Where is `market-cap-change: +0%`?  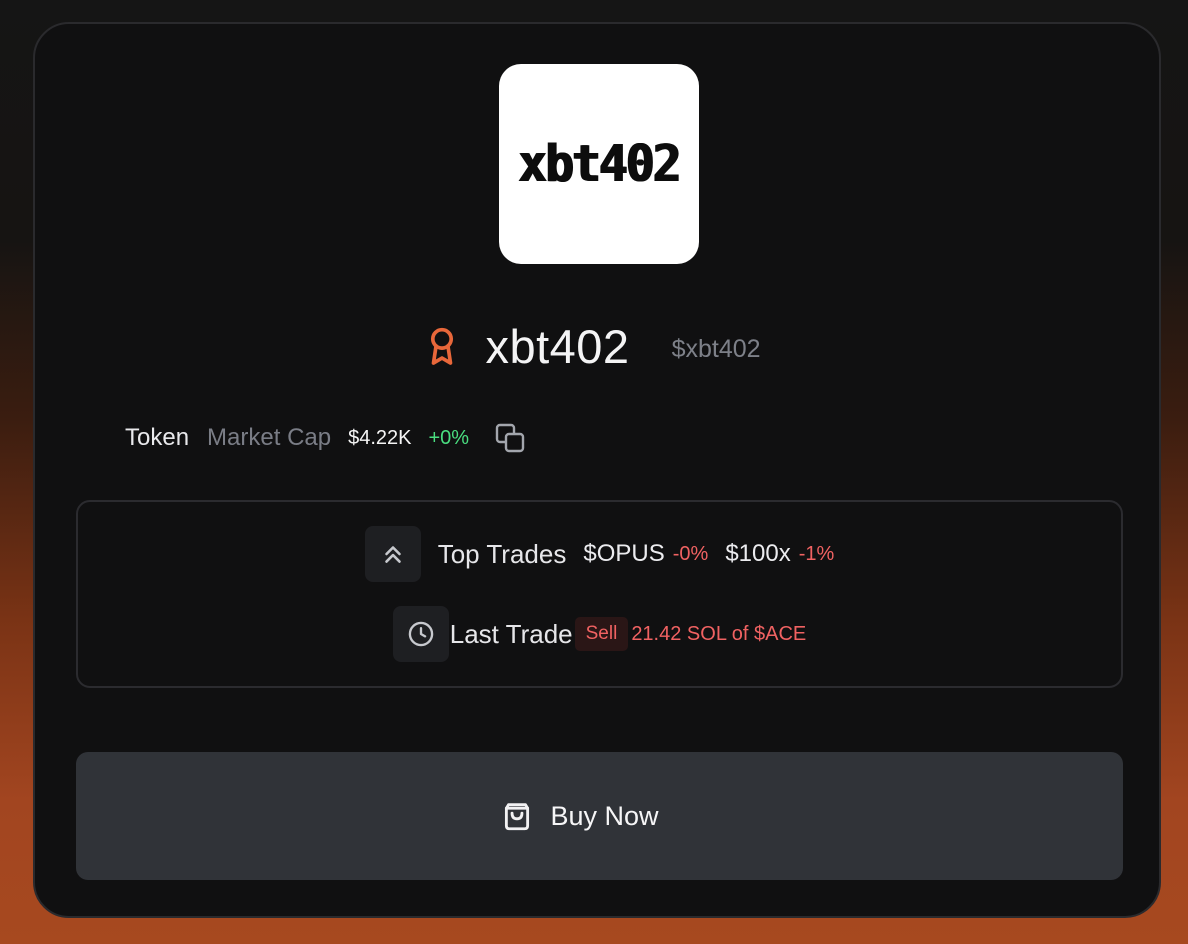 market-cap-change: +0% is located at coordinates (449, 437).